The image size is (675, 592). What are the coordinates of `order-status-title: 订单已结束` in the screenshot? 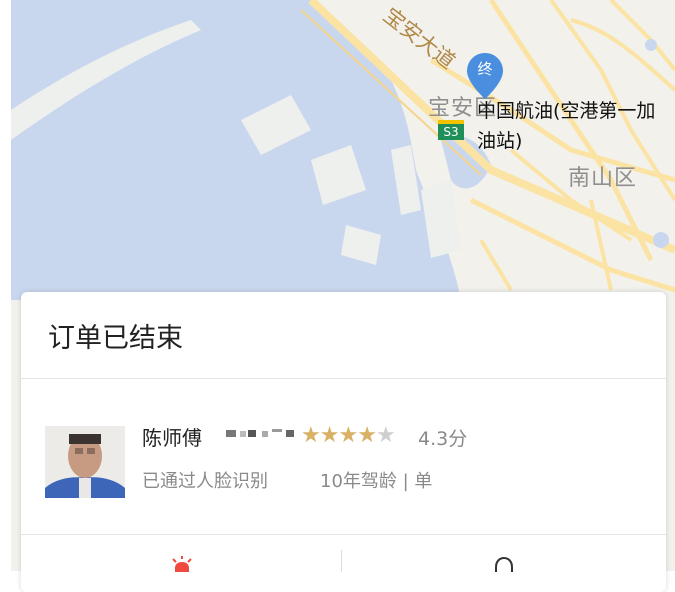 It's located at (115, 338).